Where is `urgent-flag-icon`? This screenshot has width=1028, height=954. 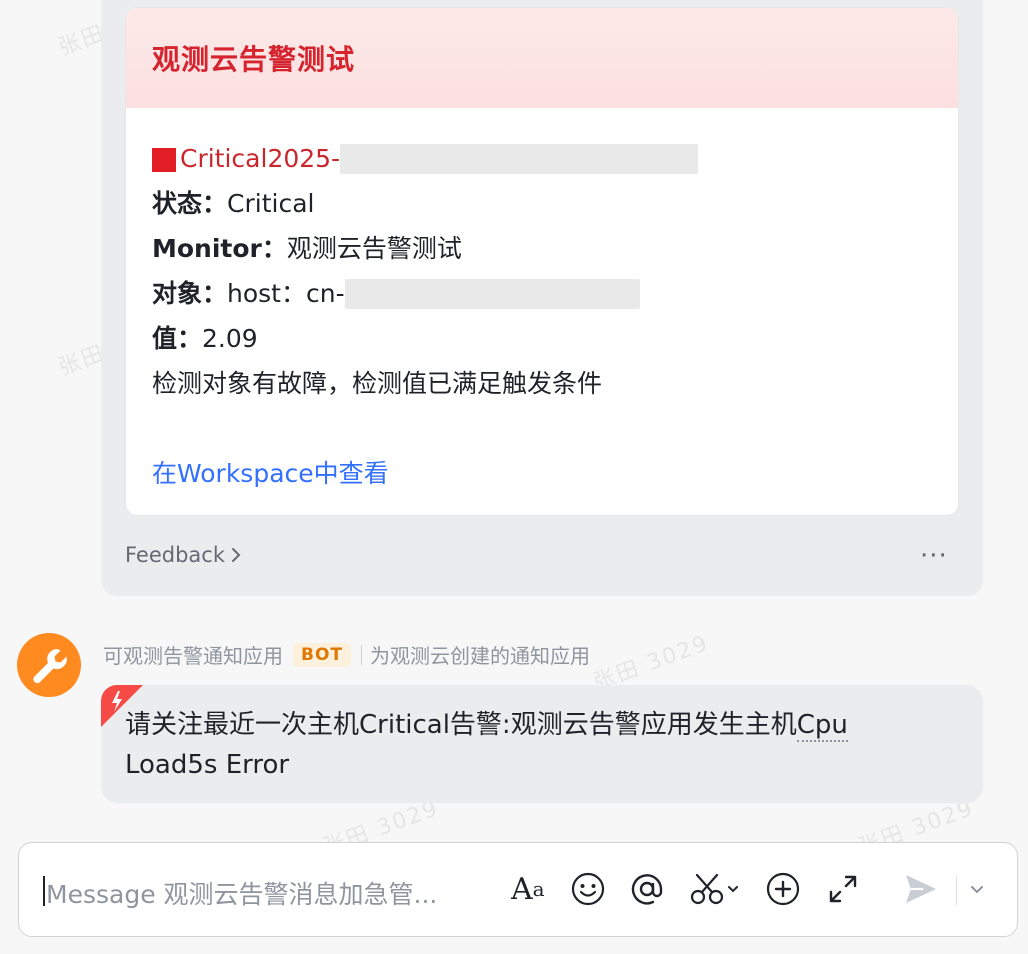 urgent-flag-icon is located at coordinates (122, 706).